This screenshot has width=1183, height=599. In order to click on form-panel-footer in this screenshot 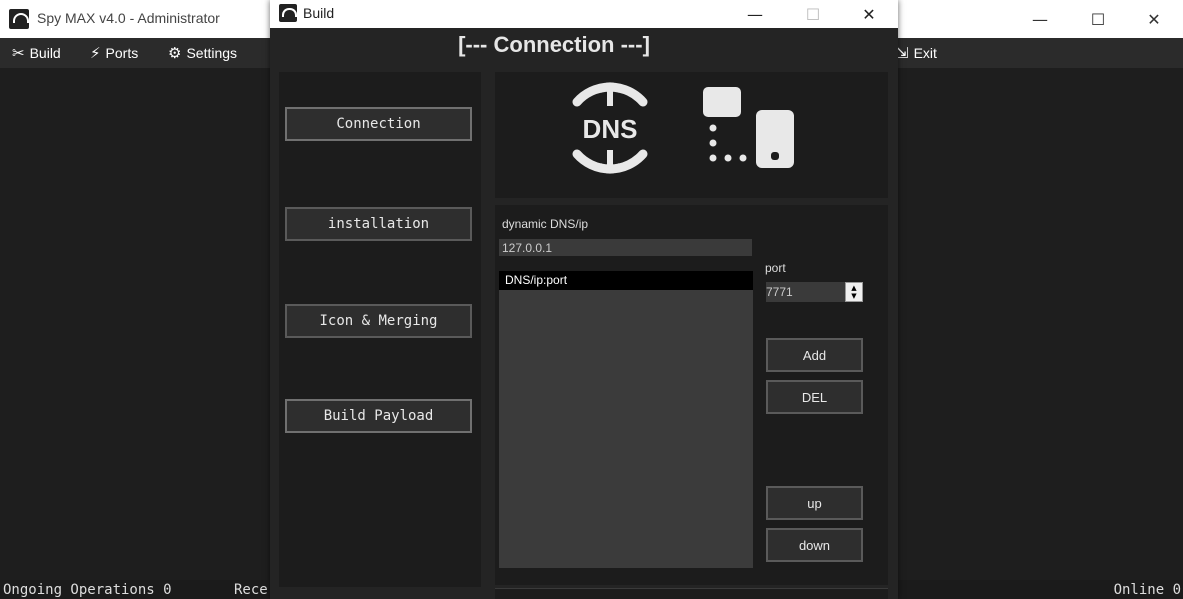, I will do `click(691, 593)`.